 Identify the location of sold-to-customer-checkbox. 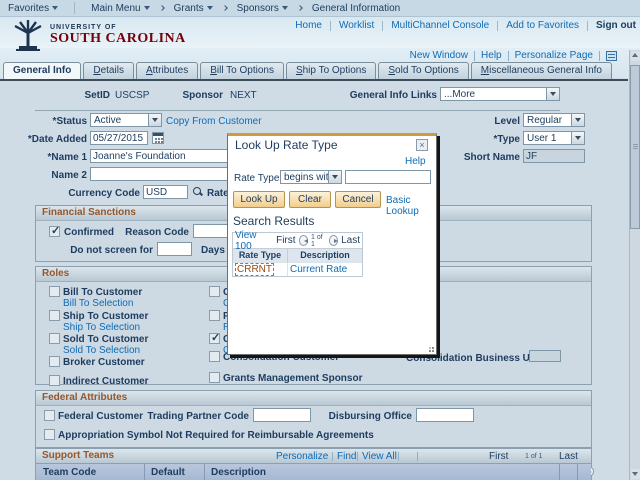
(54, 338).